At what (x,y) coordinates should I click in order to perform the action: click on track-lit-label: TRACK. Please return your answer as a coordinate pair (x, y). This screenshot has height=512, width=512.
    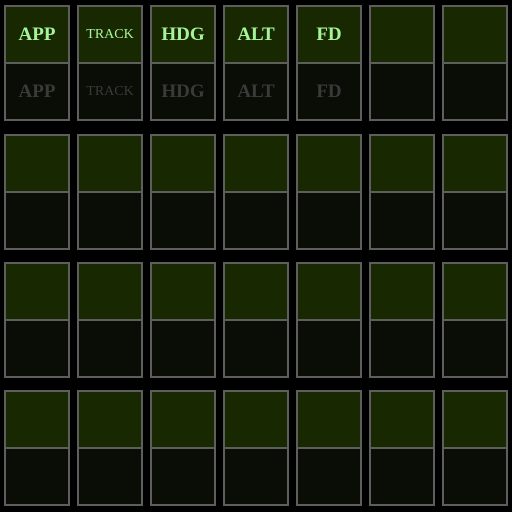
    Looking at the image, I should click on (110, 34).